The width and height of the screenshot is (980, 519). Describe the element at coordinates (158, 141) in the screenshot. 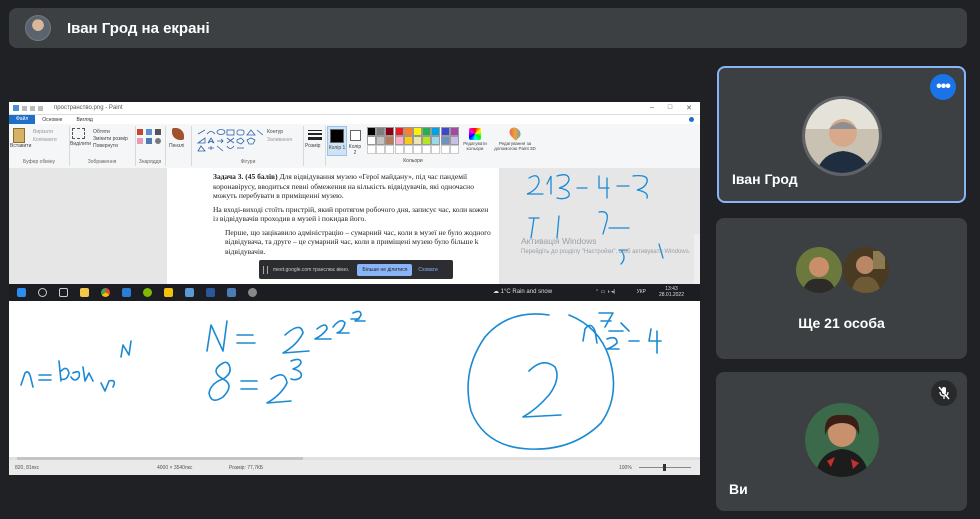

I see `magnifier-icon` at that location.